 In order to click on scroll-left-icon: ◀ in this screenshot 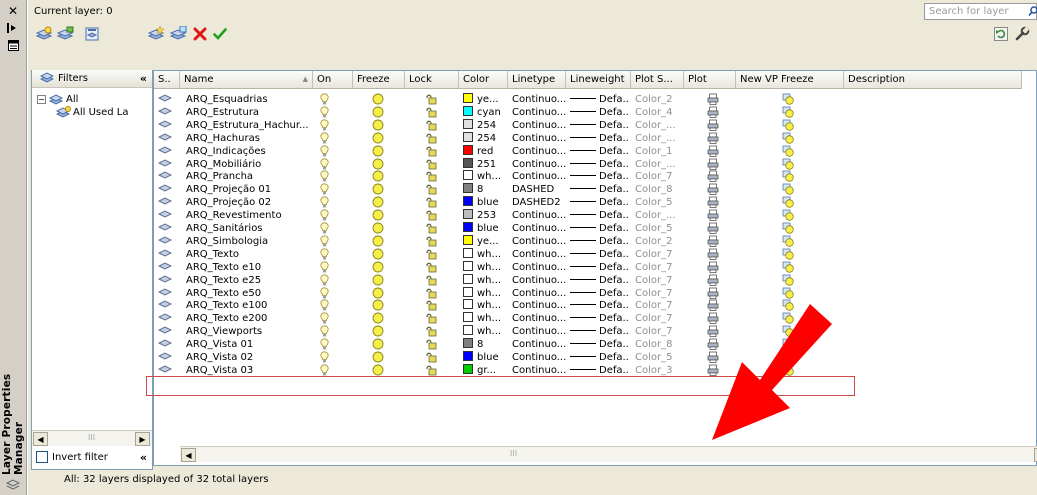, I will do `click(188, 455)`.